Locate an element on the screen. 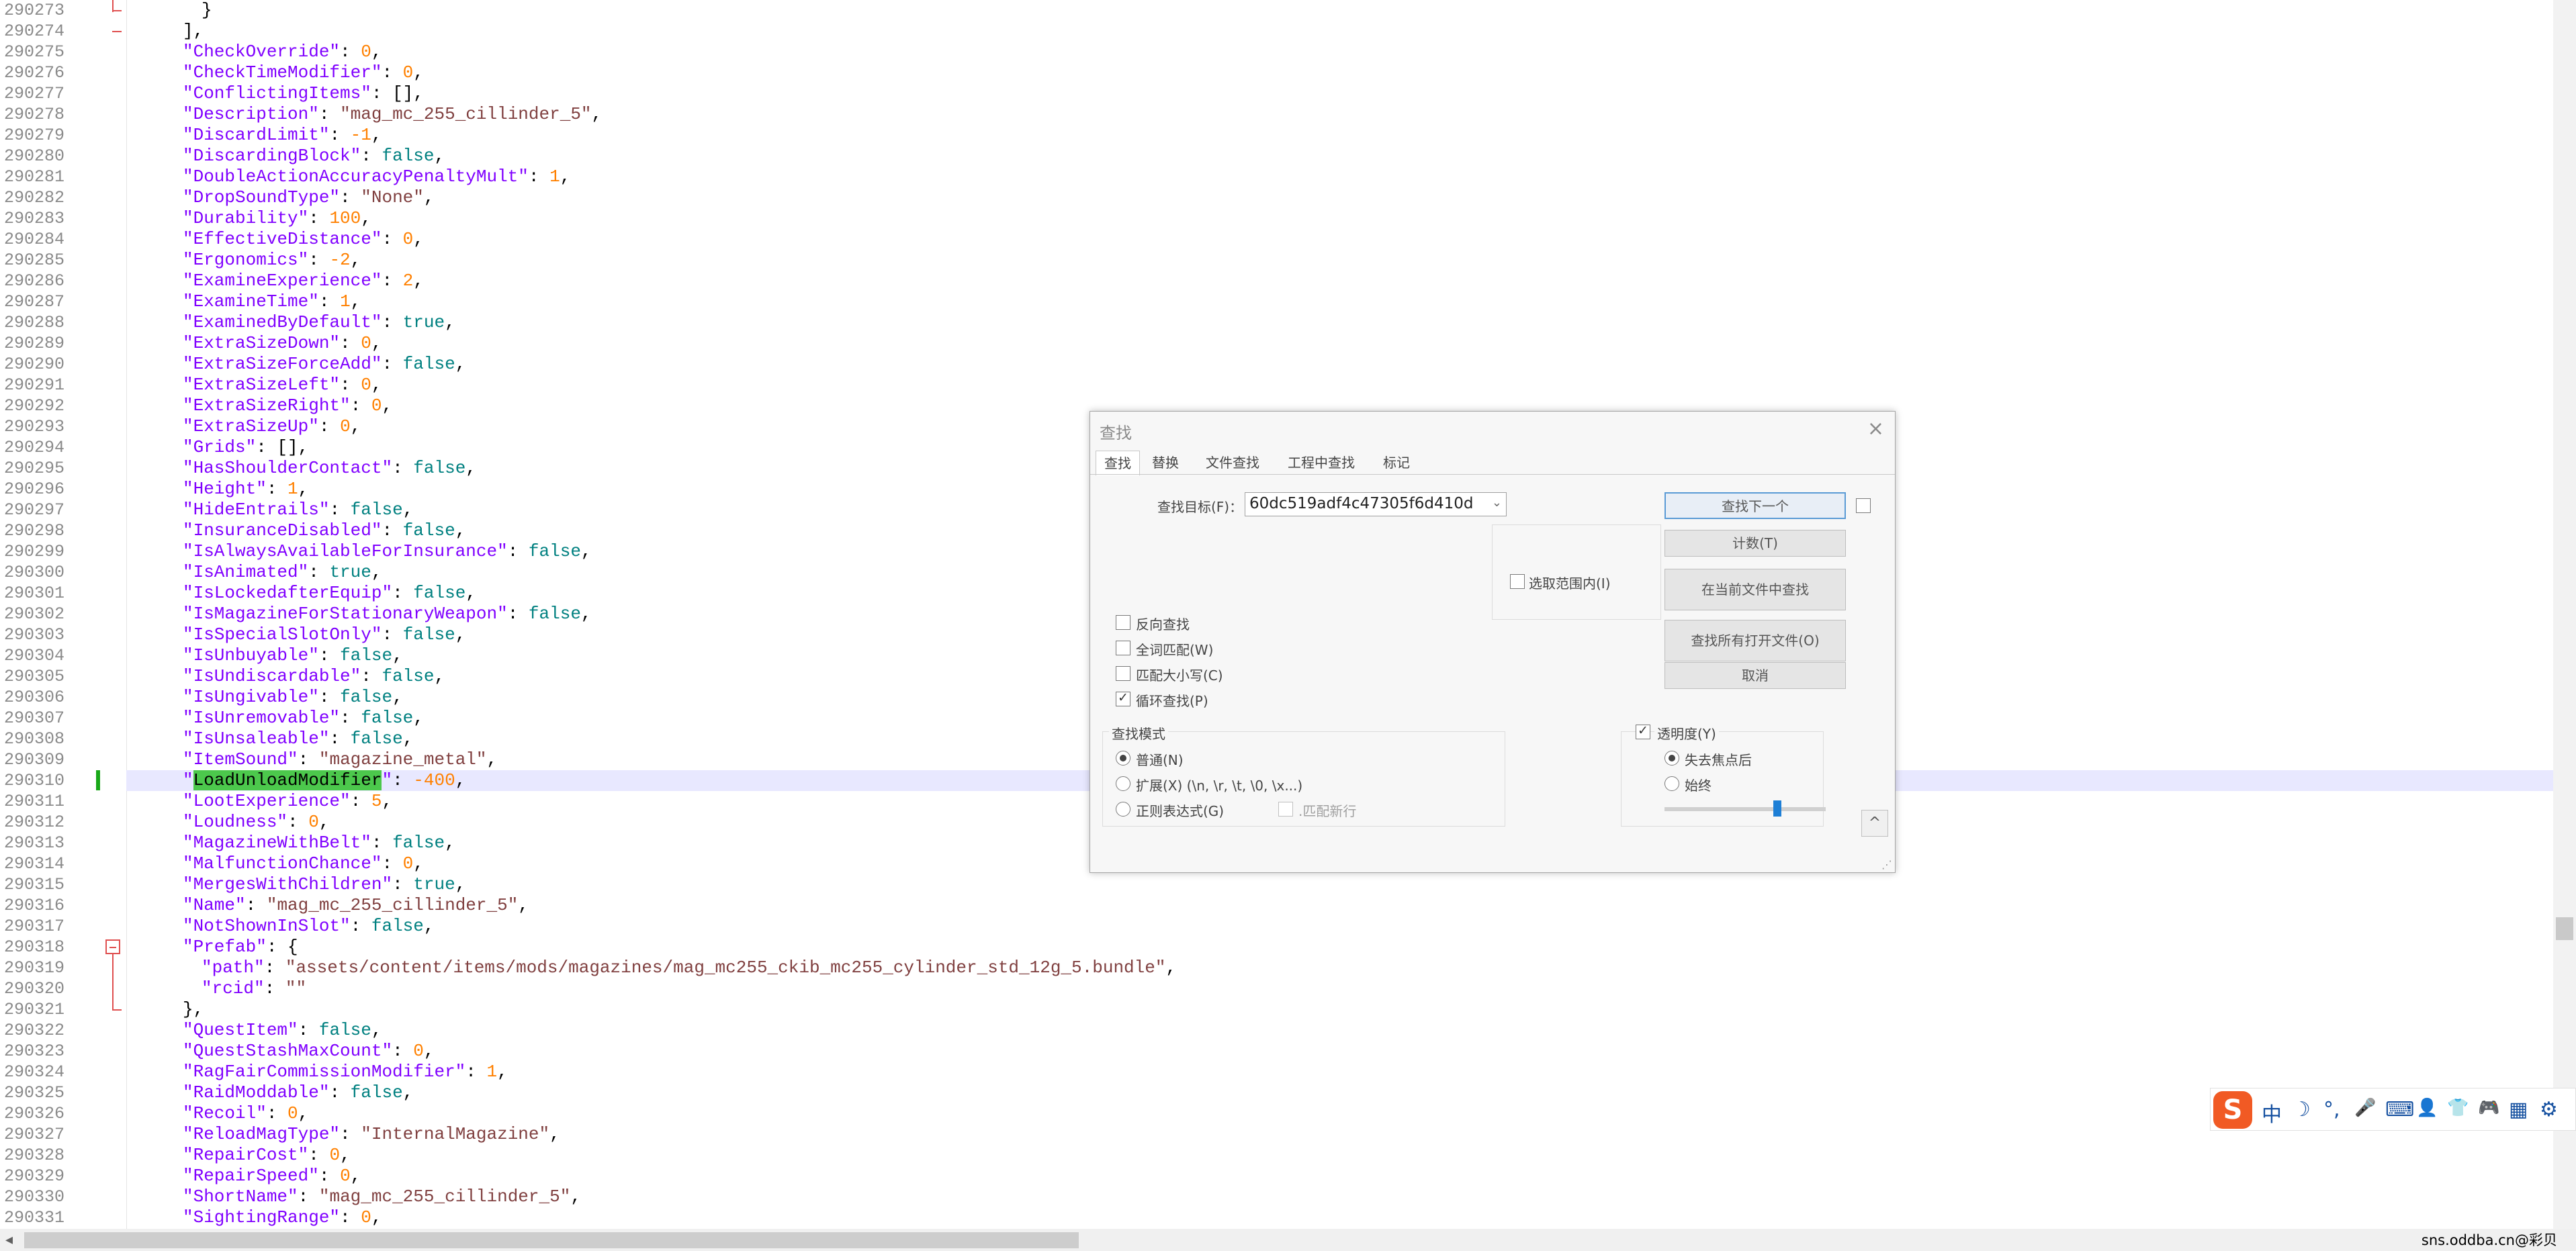  cancel-button: 取消 is located at coordinates (1755, 675).